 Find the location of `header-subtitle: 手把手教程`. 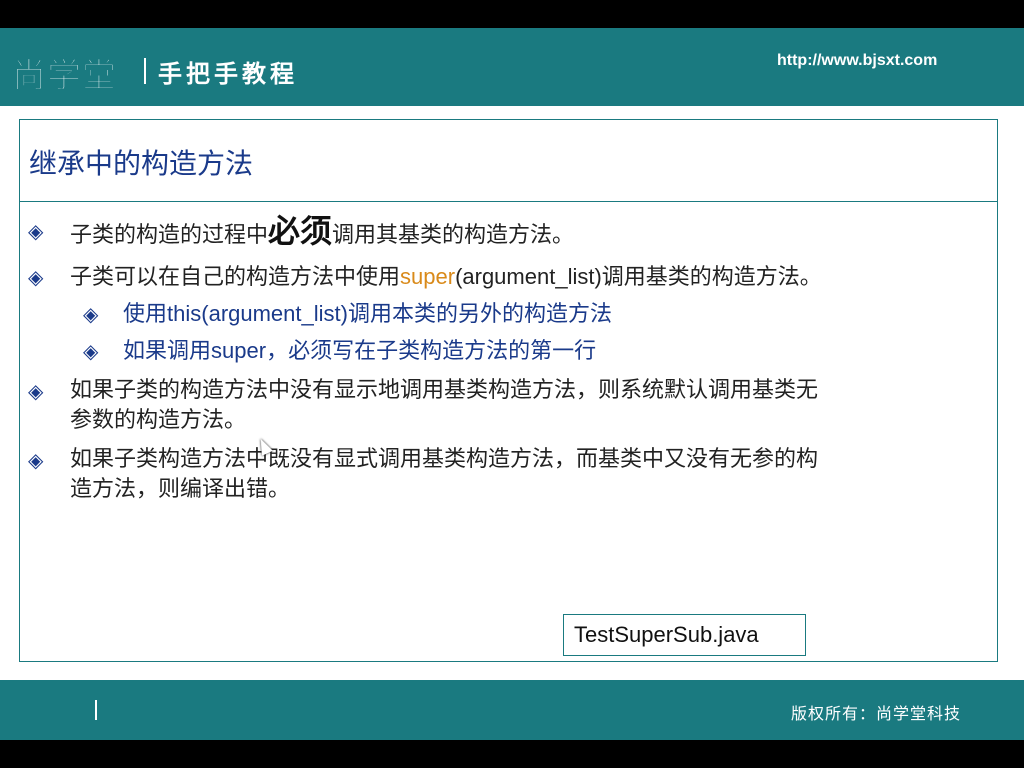

header-subtitle: 手把手教程 is located at coordinates (228, 74).